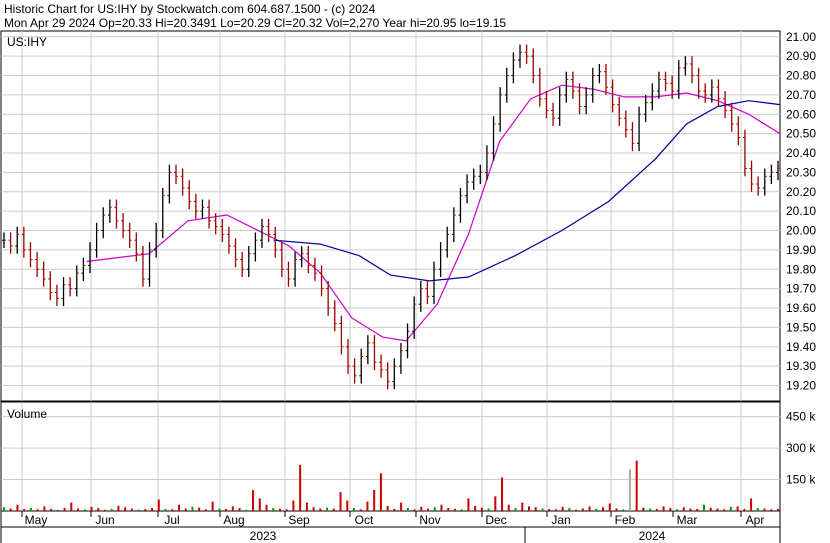 The image size is (830, 543). I want to click on volume-tick-label: 150 k, so click(801, 480).